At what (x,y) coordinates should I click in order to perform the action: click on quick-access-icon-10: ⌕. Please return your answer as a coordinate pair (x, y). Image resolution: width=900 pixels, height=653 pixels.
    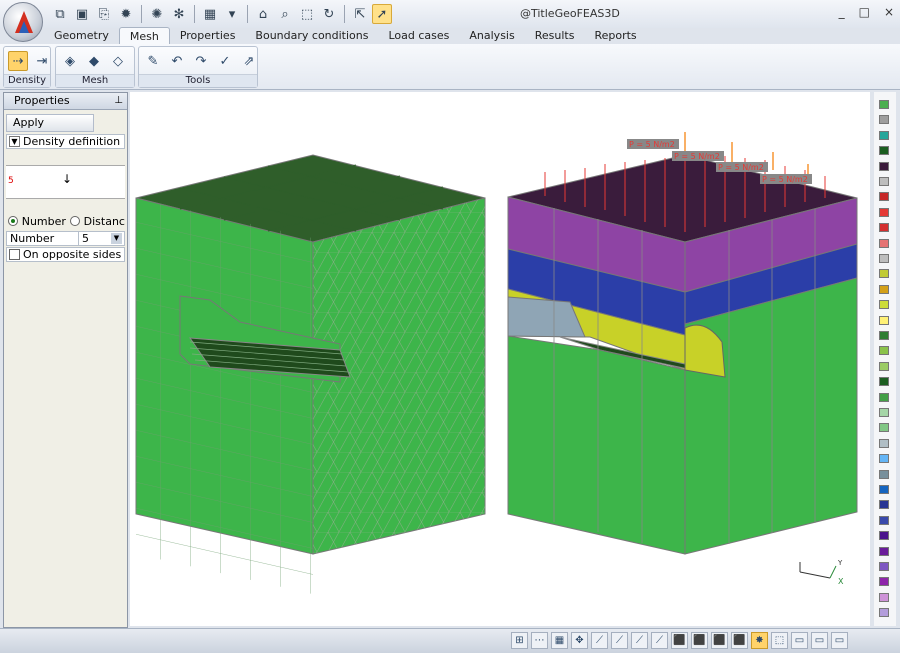
    Looking at the image, I should click on (285, 14).